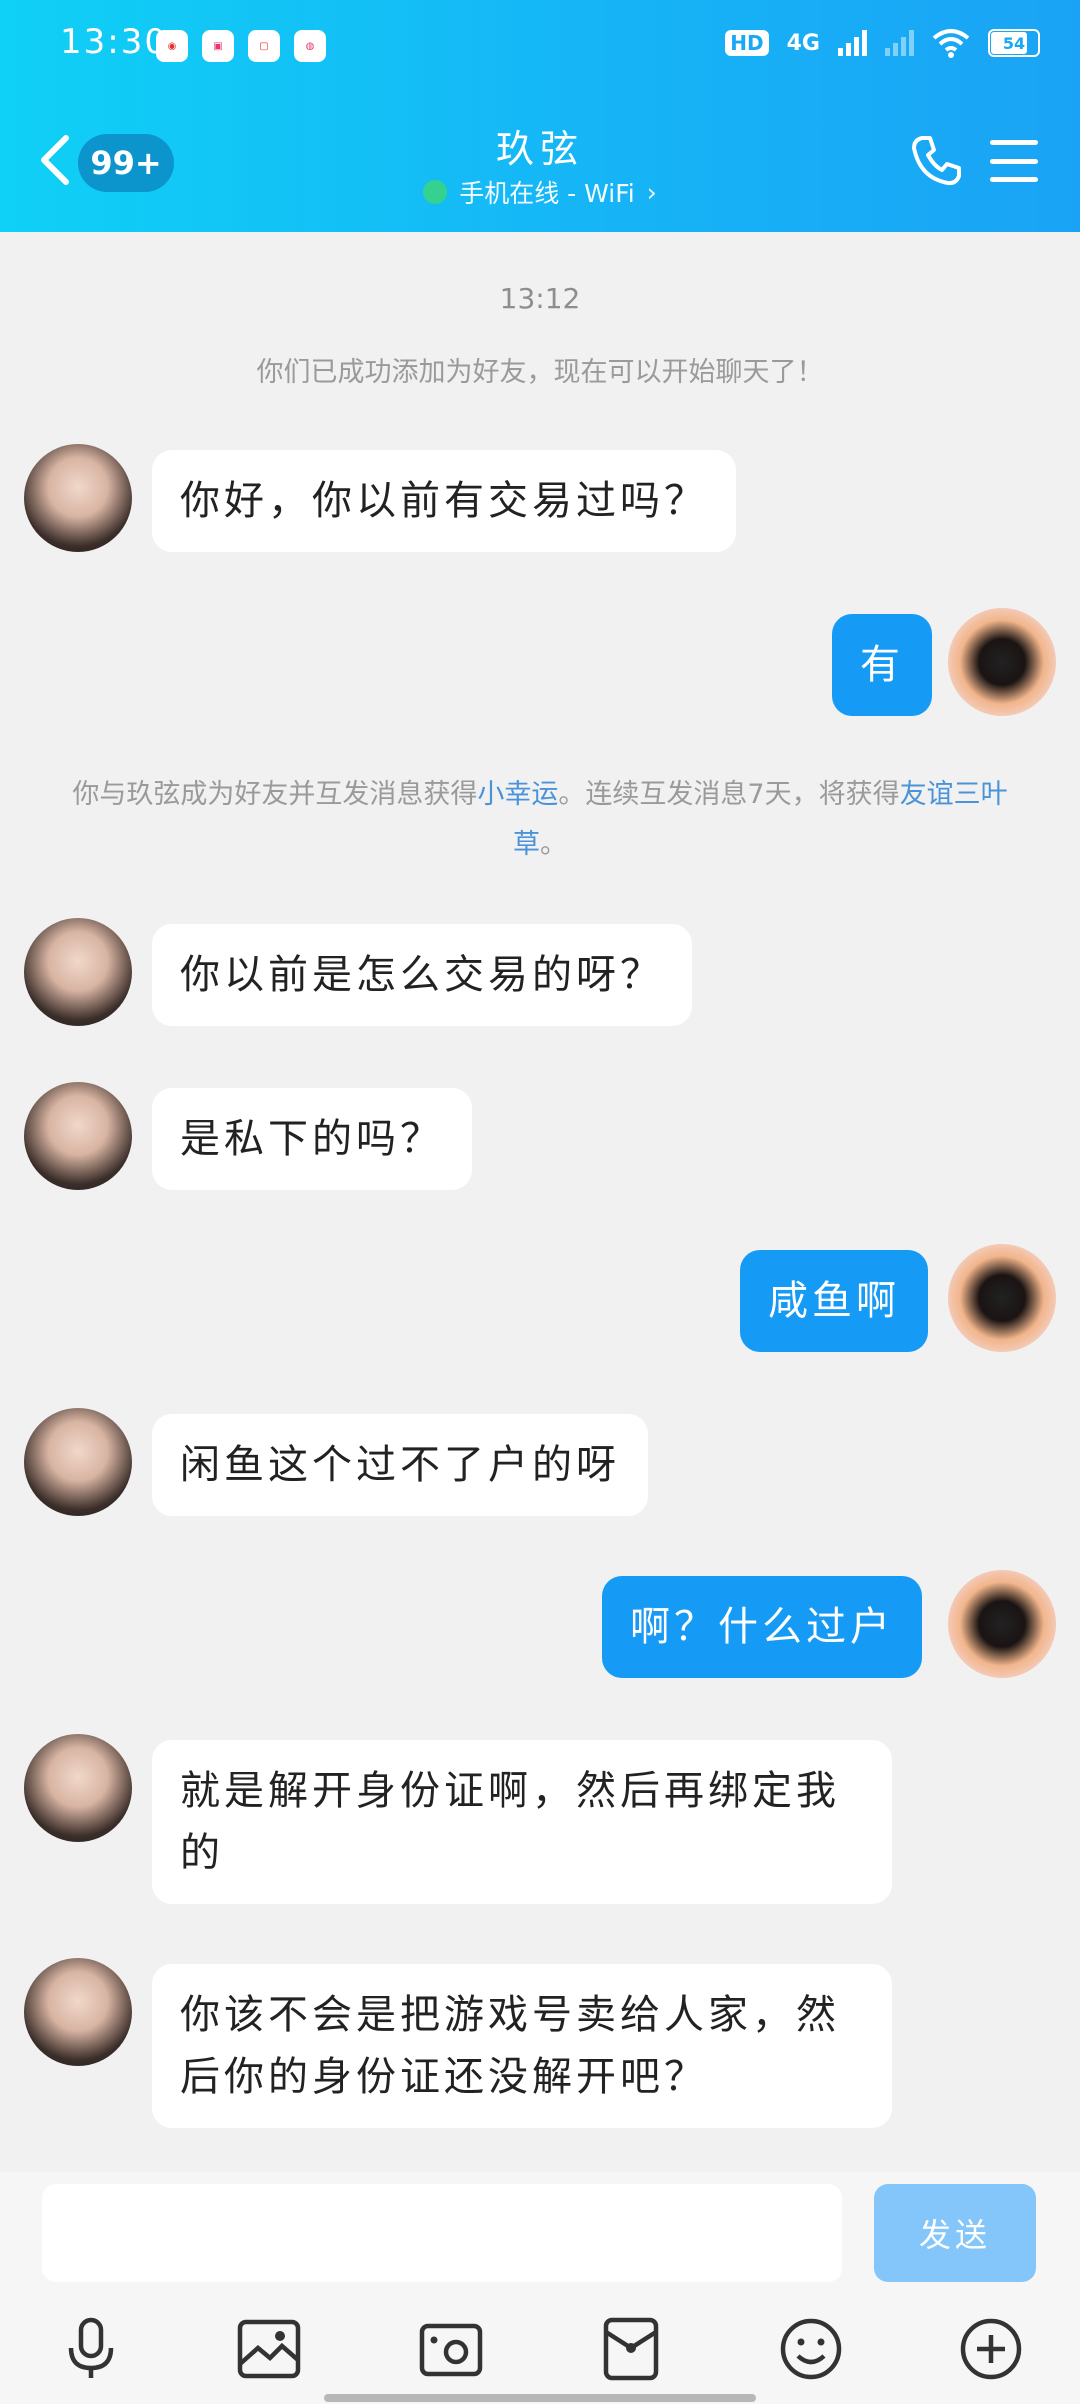 This screenshot has height=2404, width=1080. Describe the element at coordinates (172, 46) in the screenshot. I see `weibo-icon: ◉` at that location.